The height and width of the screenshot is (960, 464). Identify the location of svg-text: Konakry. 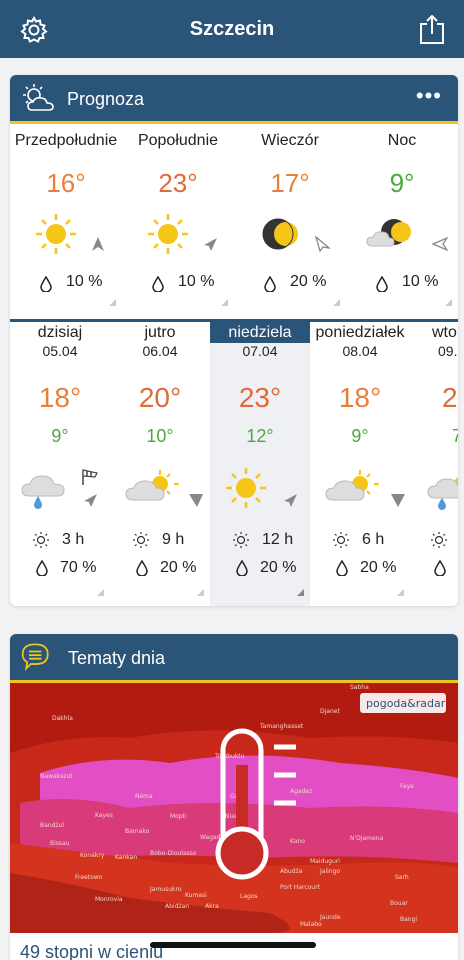
(92, 855).